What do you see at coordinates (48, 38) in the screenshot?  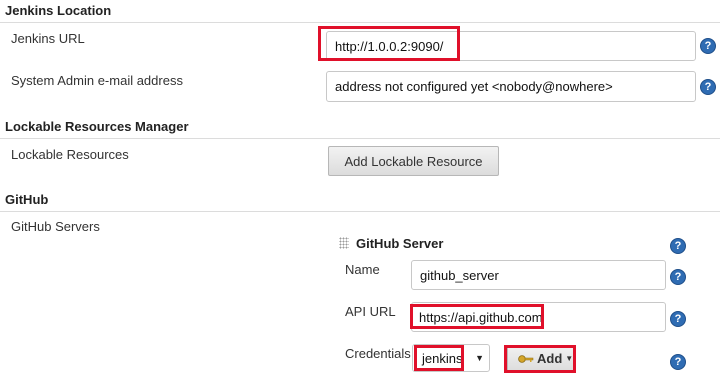 I see `jenkins-url-label: Jenkins URL` at bounding box center [48, 38].